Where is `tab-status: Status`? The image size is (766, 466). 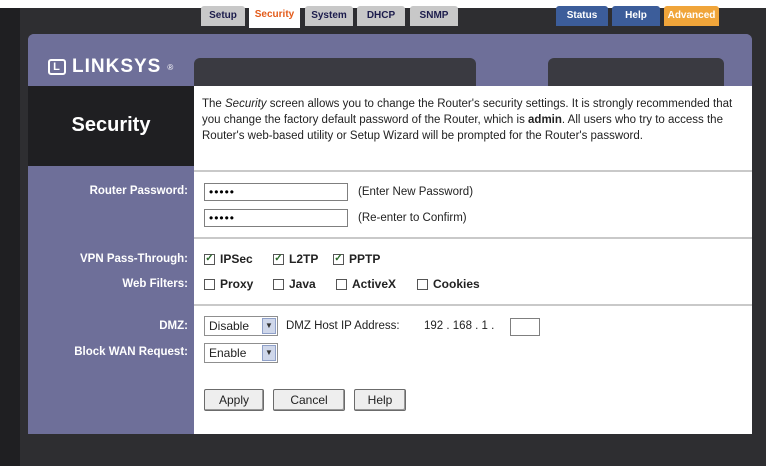
tab-status: Status is located at coordinates (582, 16).